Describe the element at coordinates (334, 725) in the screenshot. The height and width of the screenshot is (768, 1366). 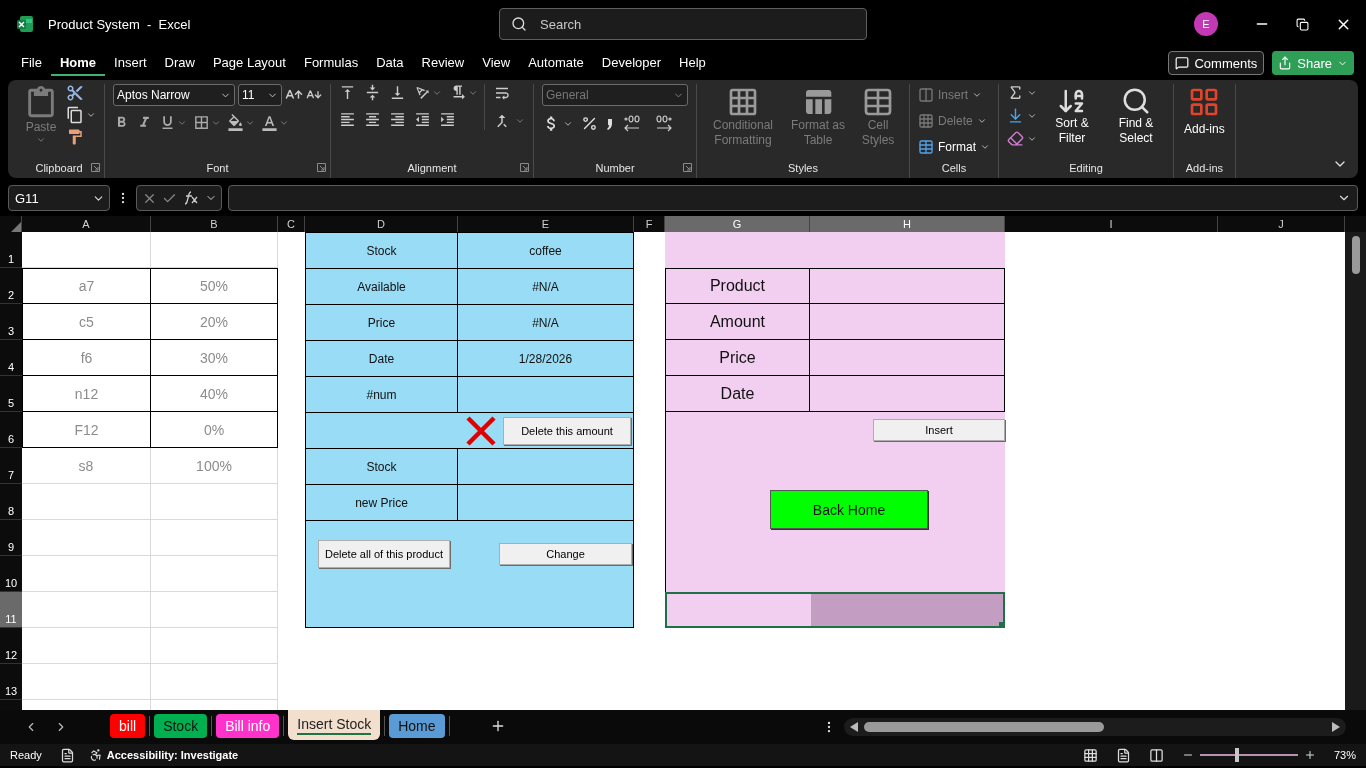
I see `sheet-tab: Insert Stock` at that location.